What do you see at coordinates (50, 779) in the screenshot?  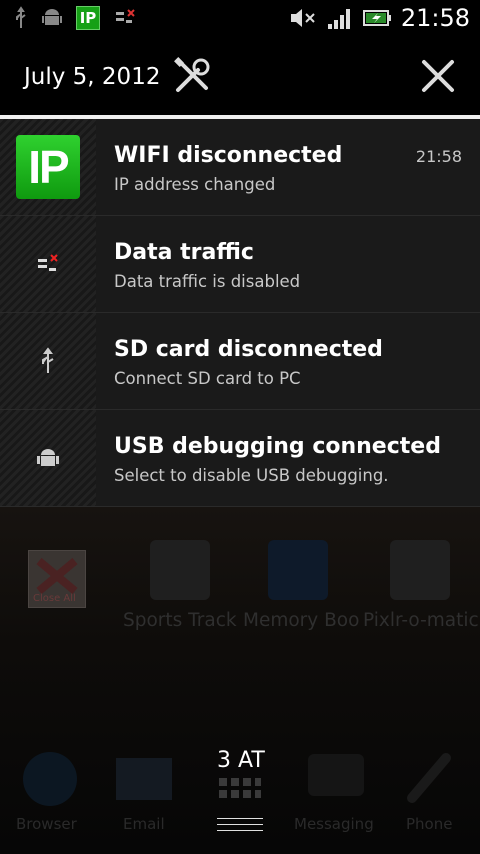 I see `browser-icon` at bounding box center [50, 779].